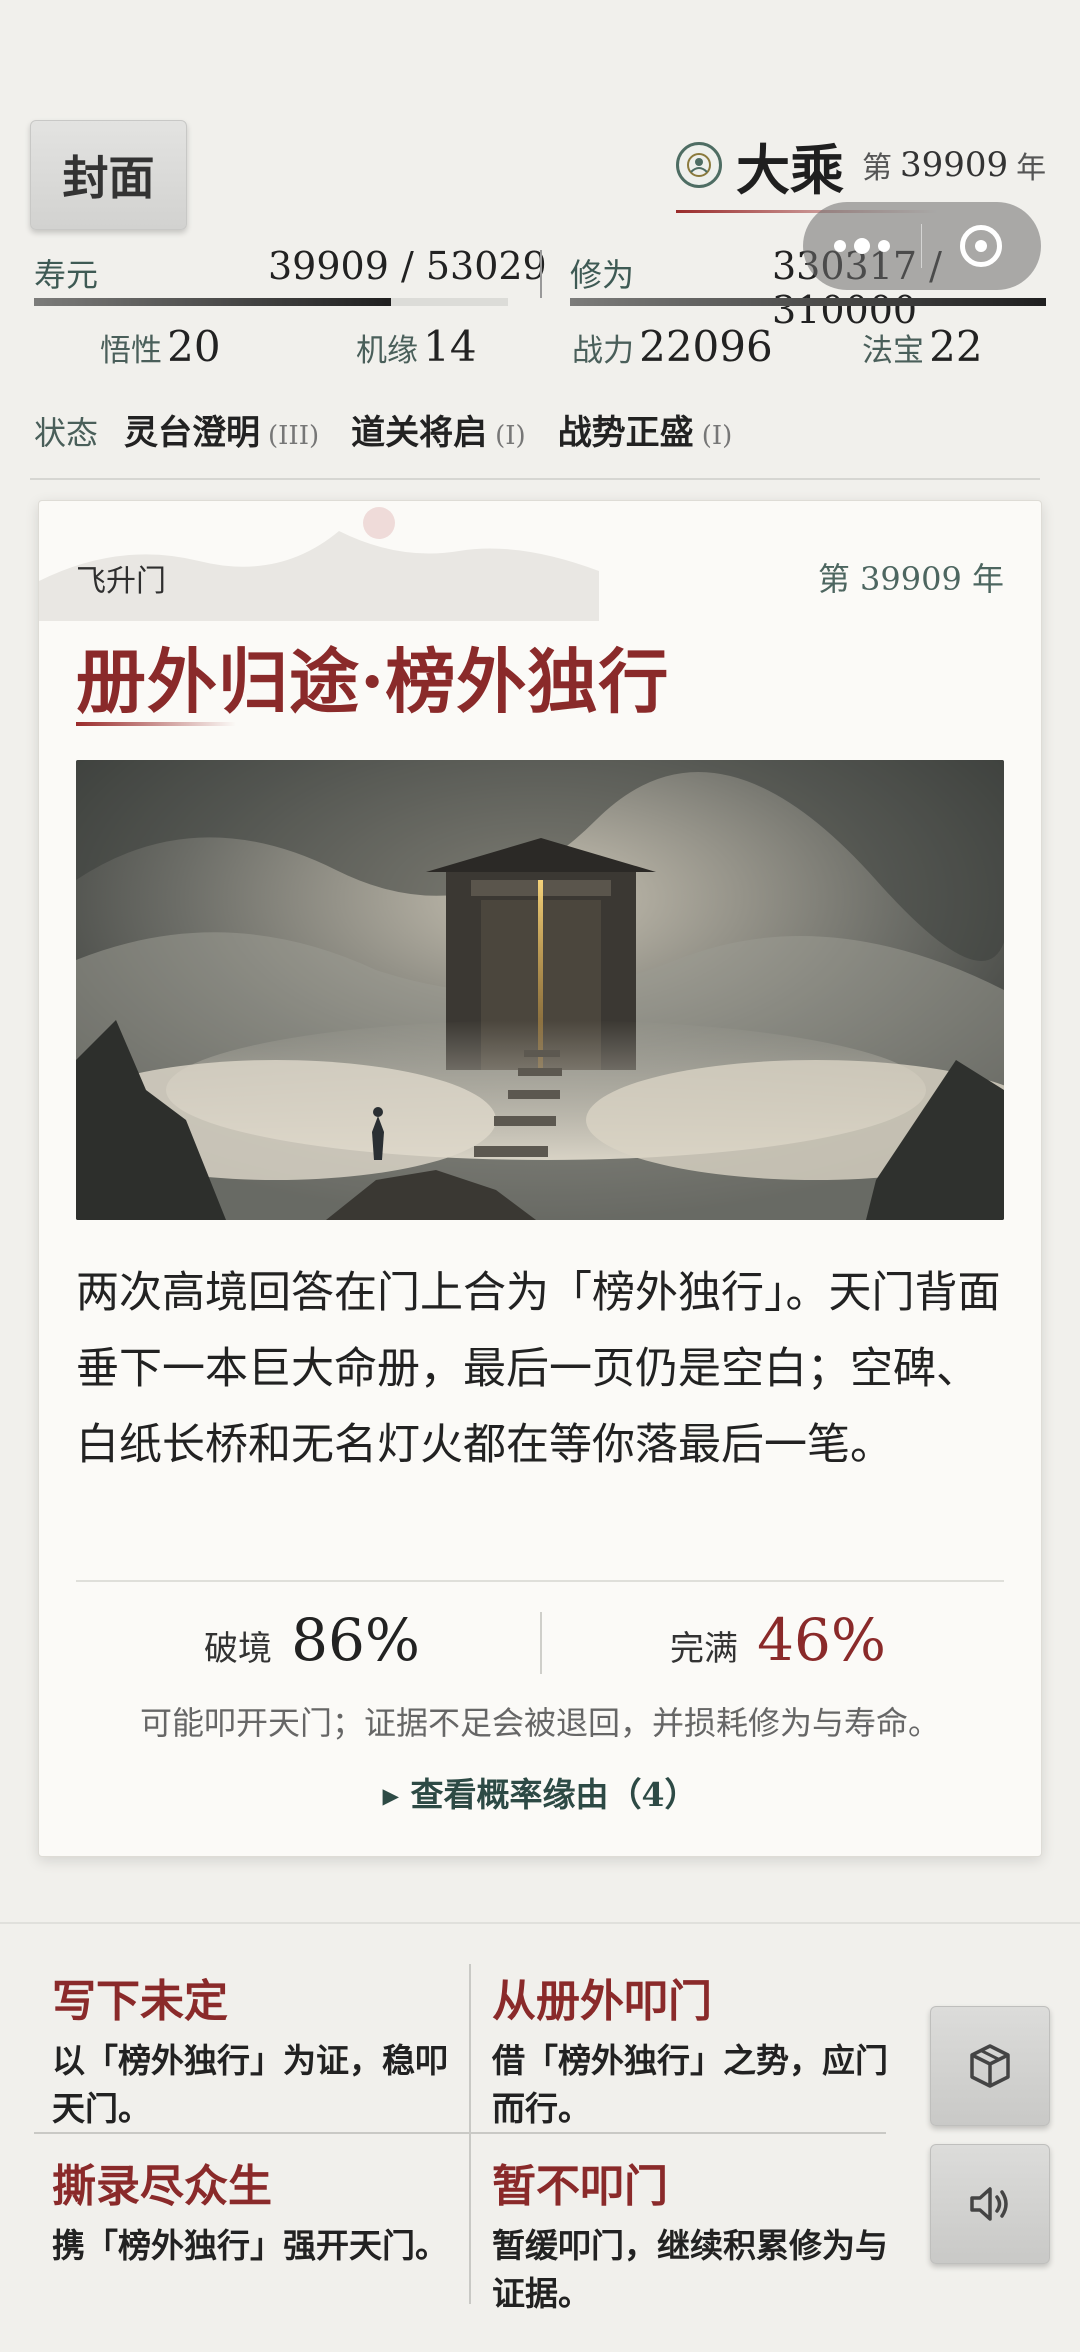 The height and width of the screenshot is (2352, 1080). What do you see at coordinates (540, 1581) in the screenshot?
I see `card-divider` at bounding box center [540, 1581].